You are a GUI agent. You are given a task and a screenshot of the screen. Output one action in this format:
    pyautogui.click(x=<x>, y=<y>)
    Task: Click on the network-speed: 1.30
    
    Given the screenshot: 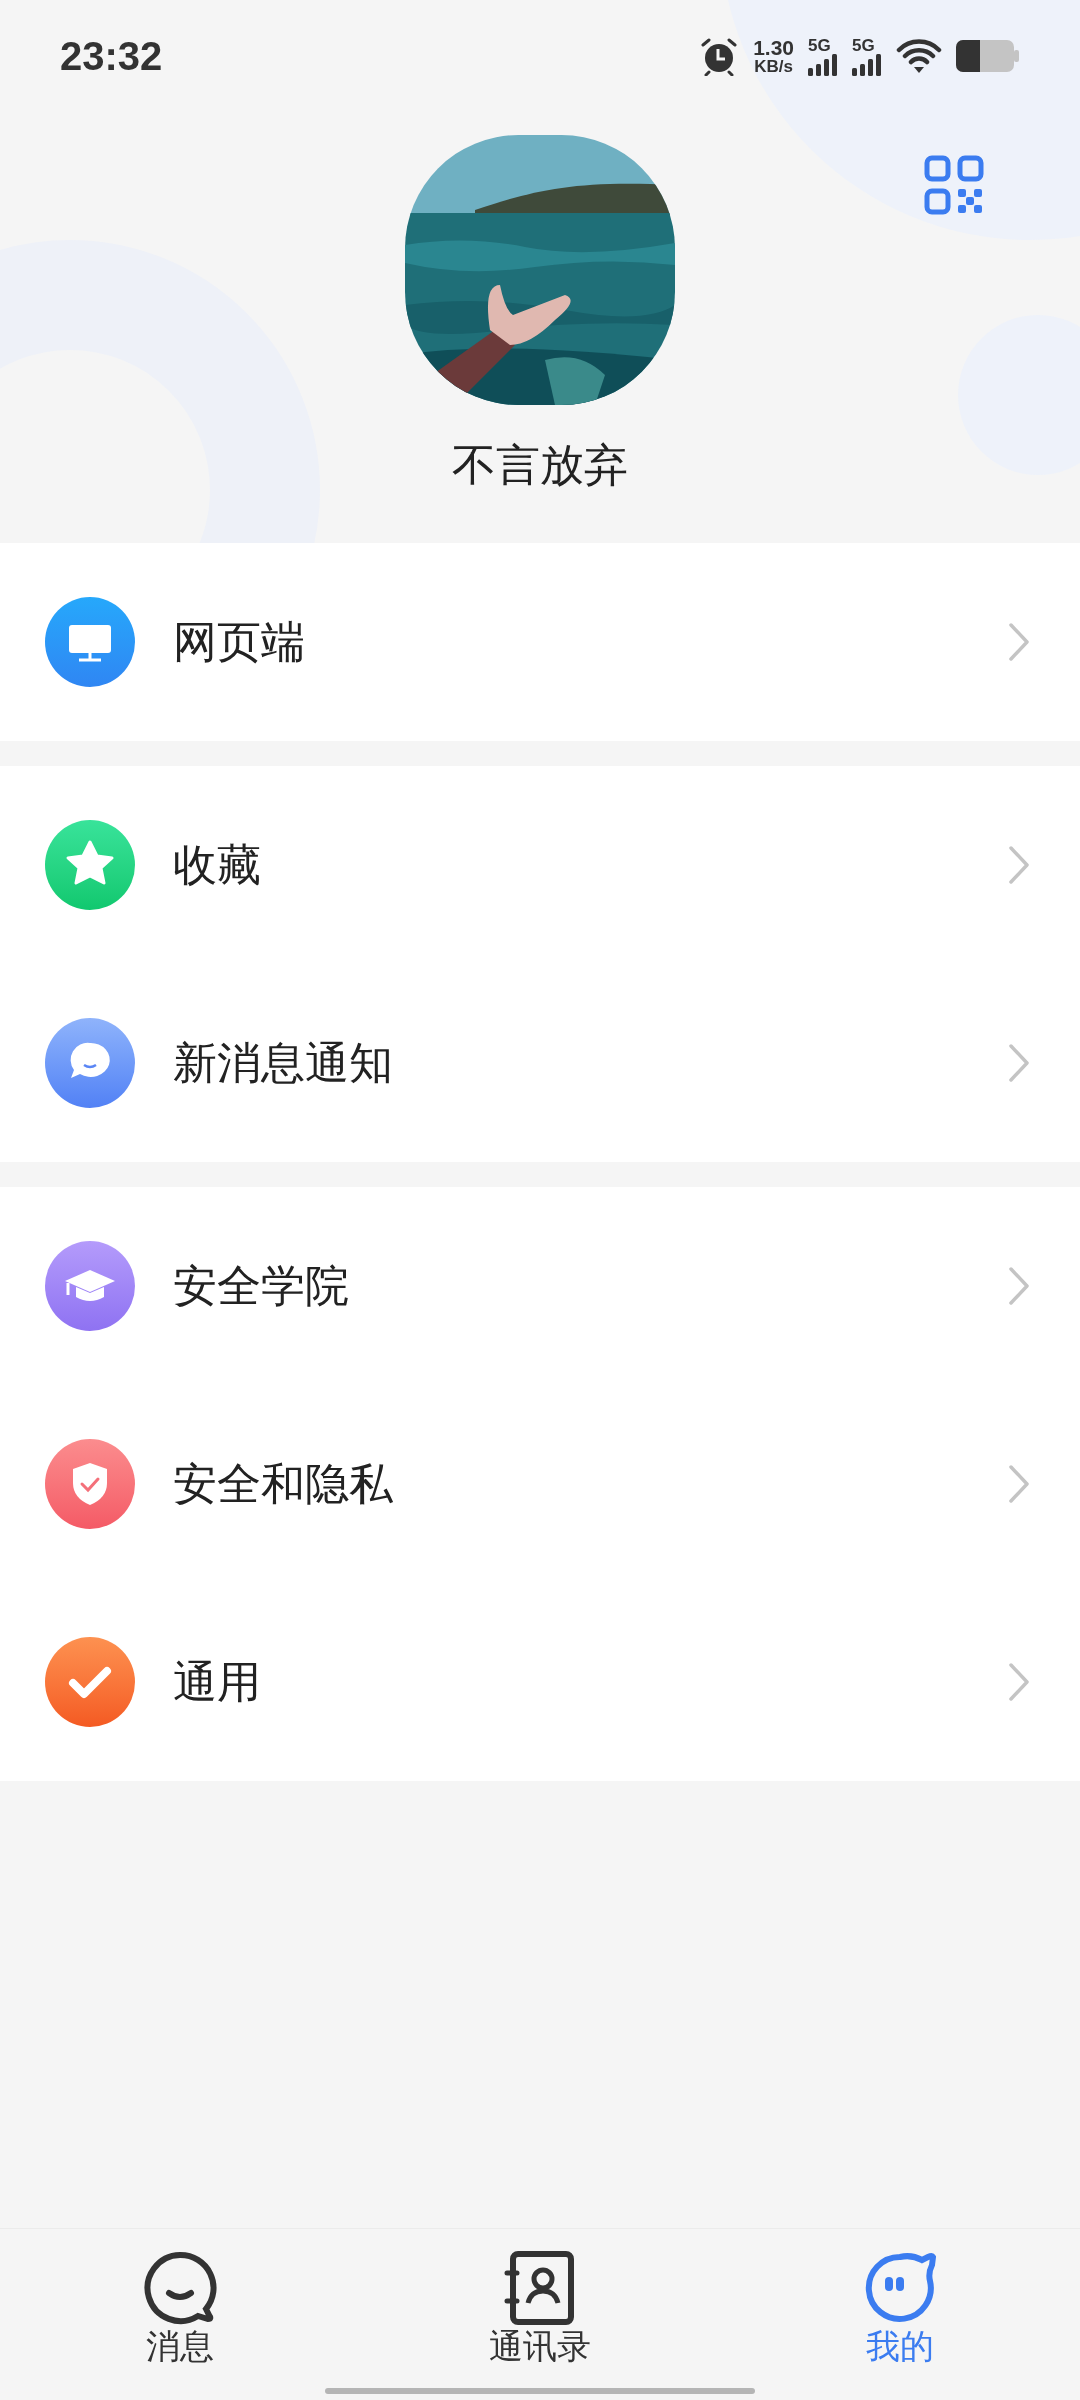 What is the action you would take?
    pyautogui.click(x=773, y=47)
    